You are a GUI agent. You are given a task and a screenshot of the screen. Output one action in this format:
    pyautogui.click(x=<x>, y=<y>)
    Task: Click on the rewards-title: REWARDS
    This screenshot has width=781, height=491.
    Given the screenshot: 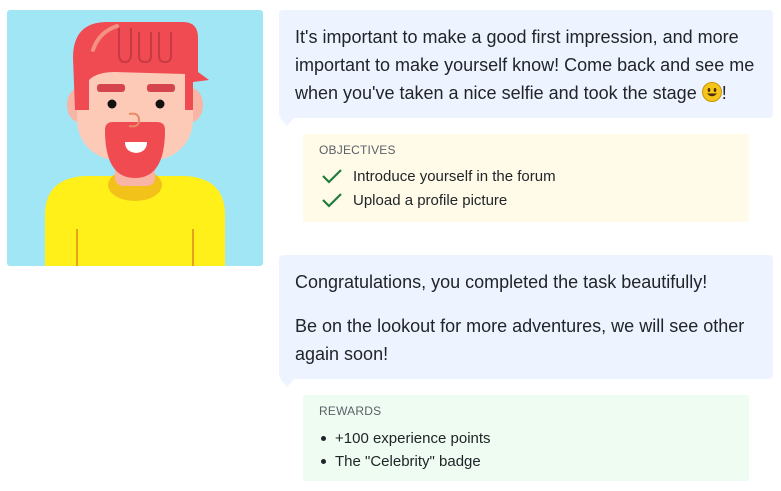 What is the action you would take?
    pyautogui.click(x=350, y=411)
    